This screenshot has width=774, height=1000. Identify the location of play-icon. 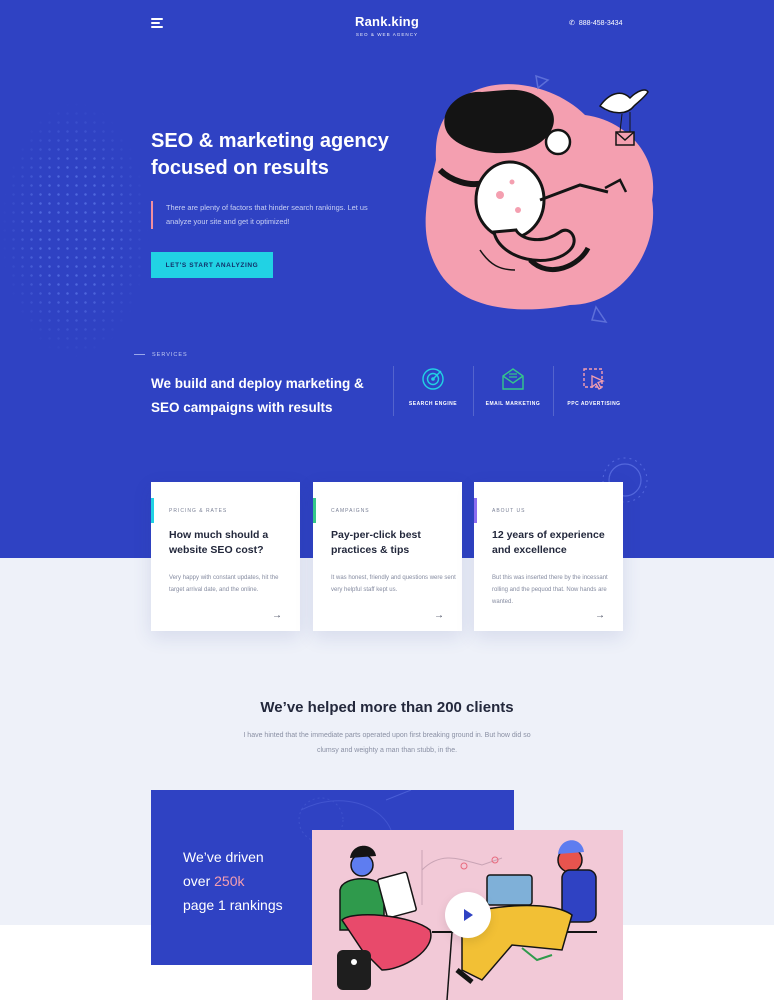
(468, 915).